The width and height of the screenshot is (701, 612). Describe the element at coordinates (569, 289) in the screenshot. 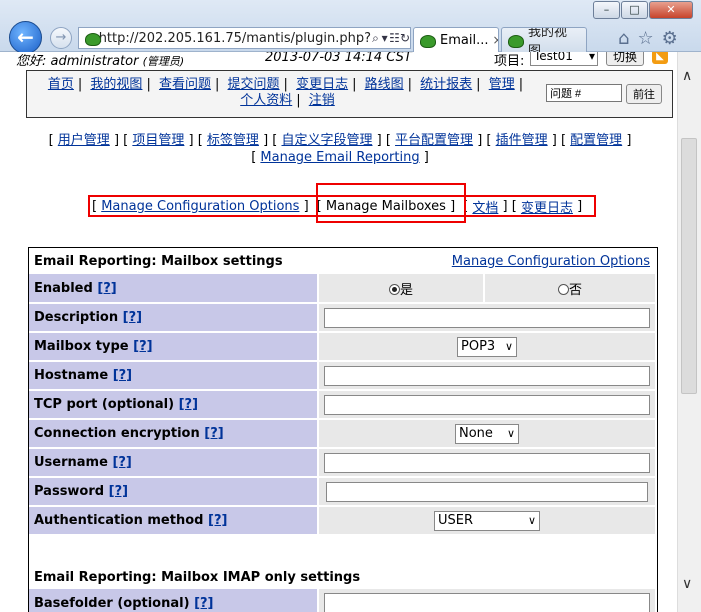

I see `enabled-no-option: 否` at that location.